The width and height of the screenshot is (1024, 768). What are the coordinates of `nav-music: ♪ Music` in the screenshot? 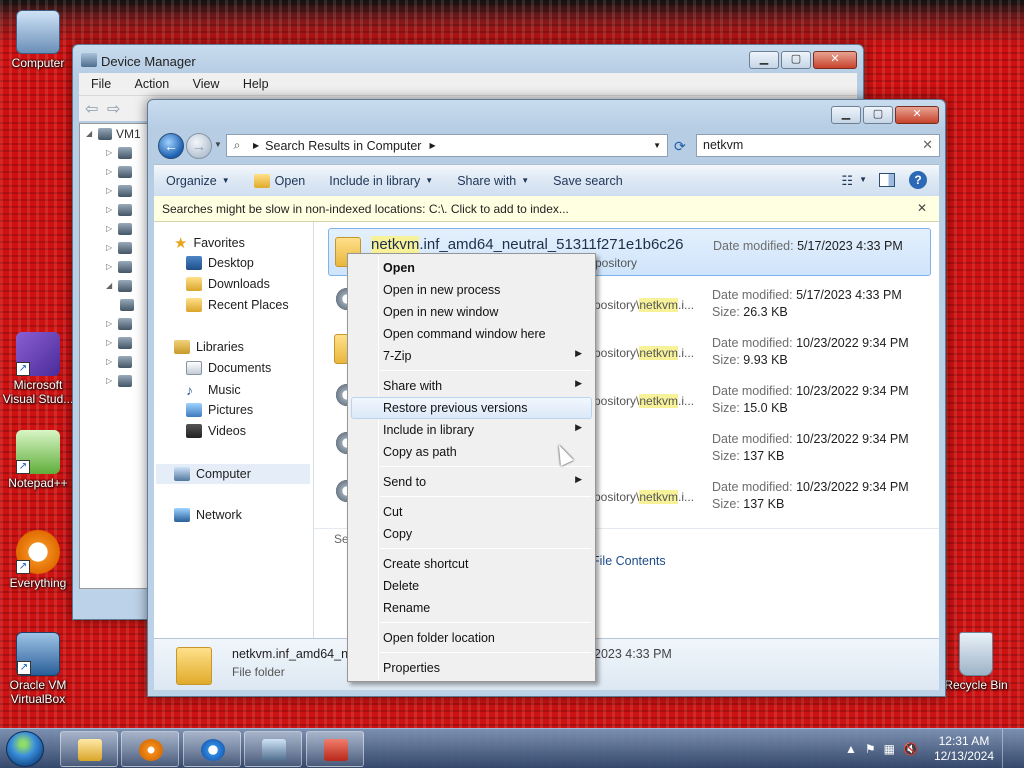 It's located at (213, 390).